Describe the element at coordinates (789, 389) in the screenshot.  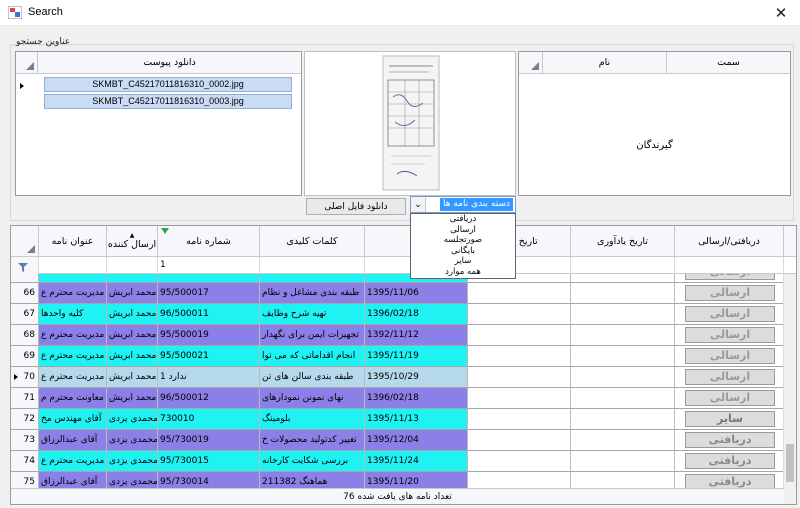
I see `vertical-scrollbar` at that location.